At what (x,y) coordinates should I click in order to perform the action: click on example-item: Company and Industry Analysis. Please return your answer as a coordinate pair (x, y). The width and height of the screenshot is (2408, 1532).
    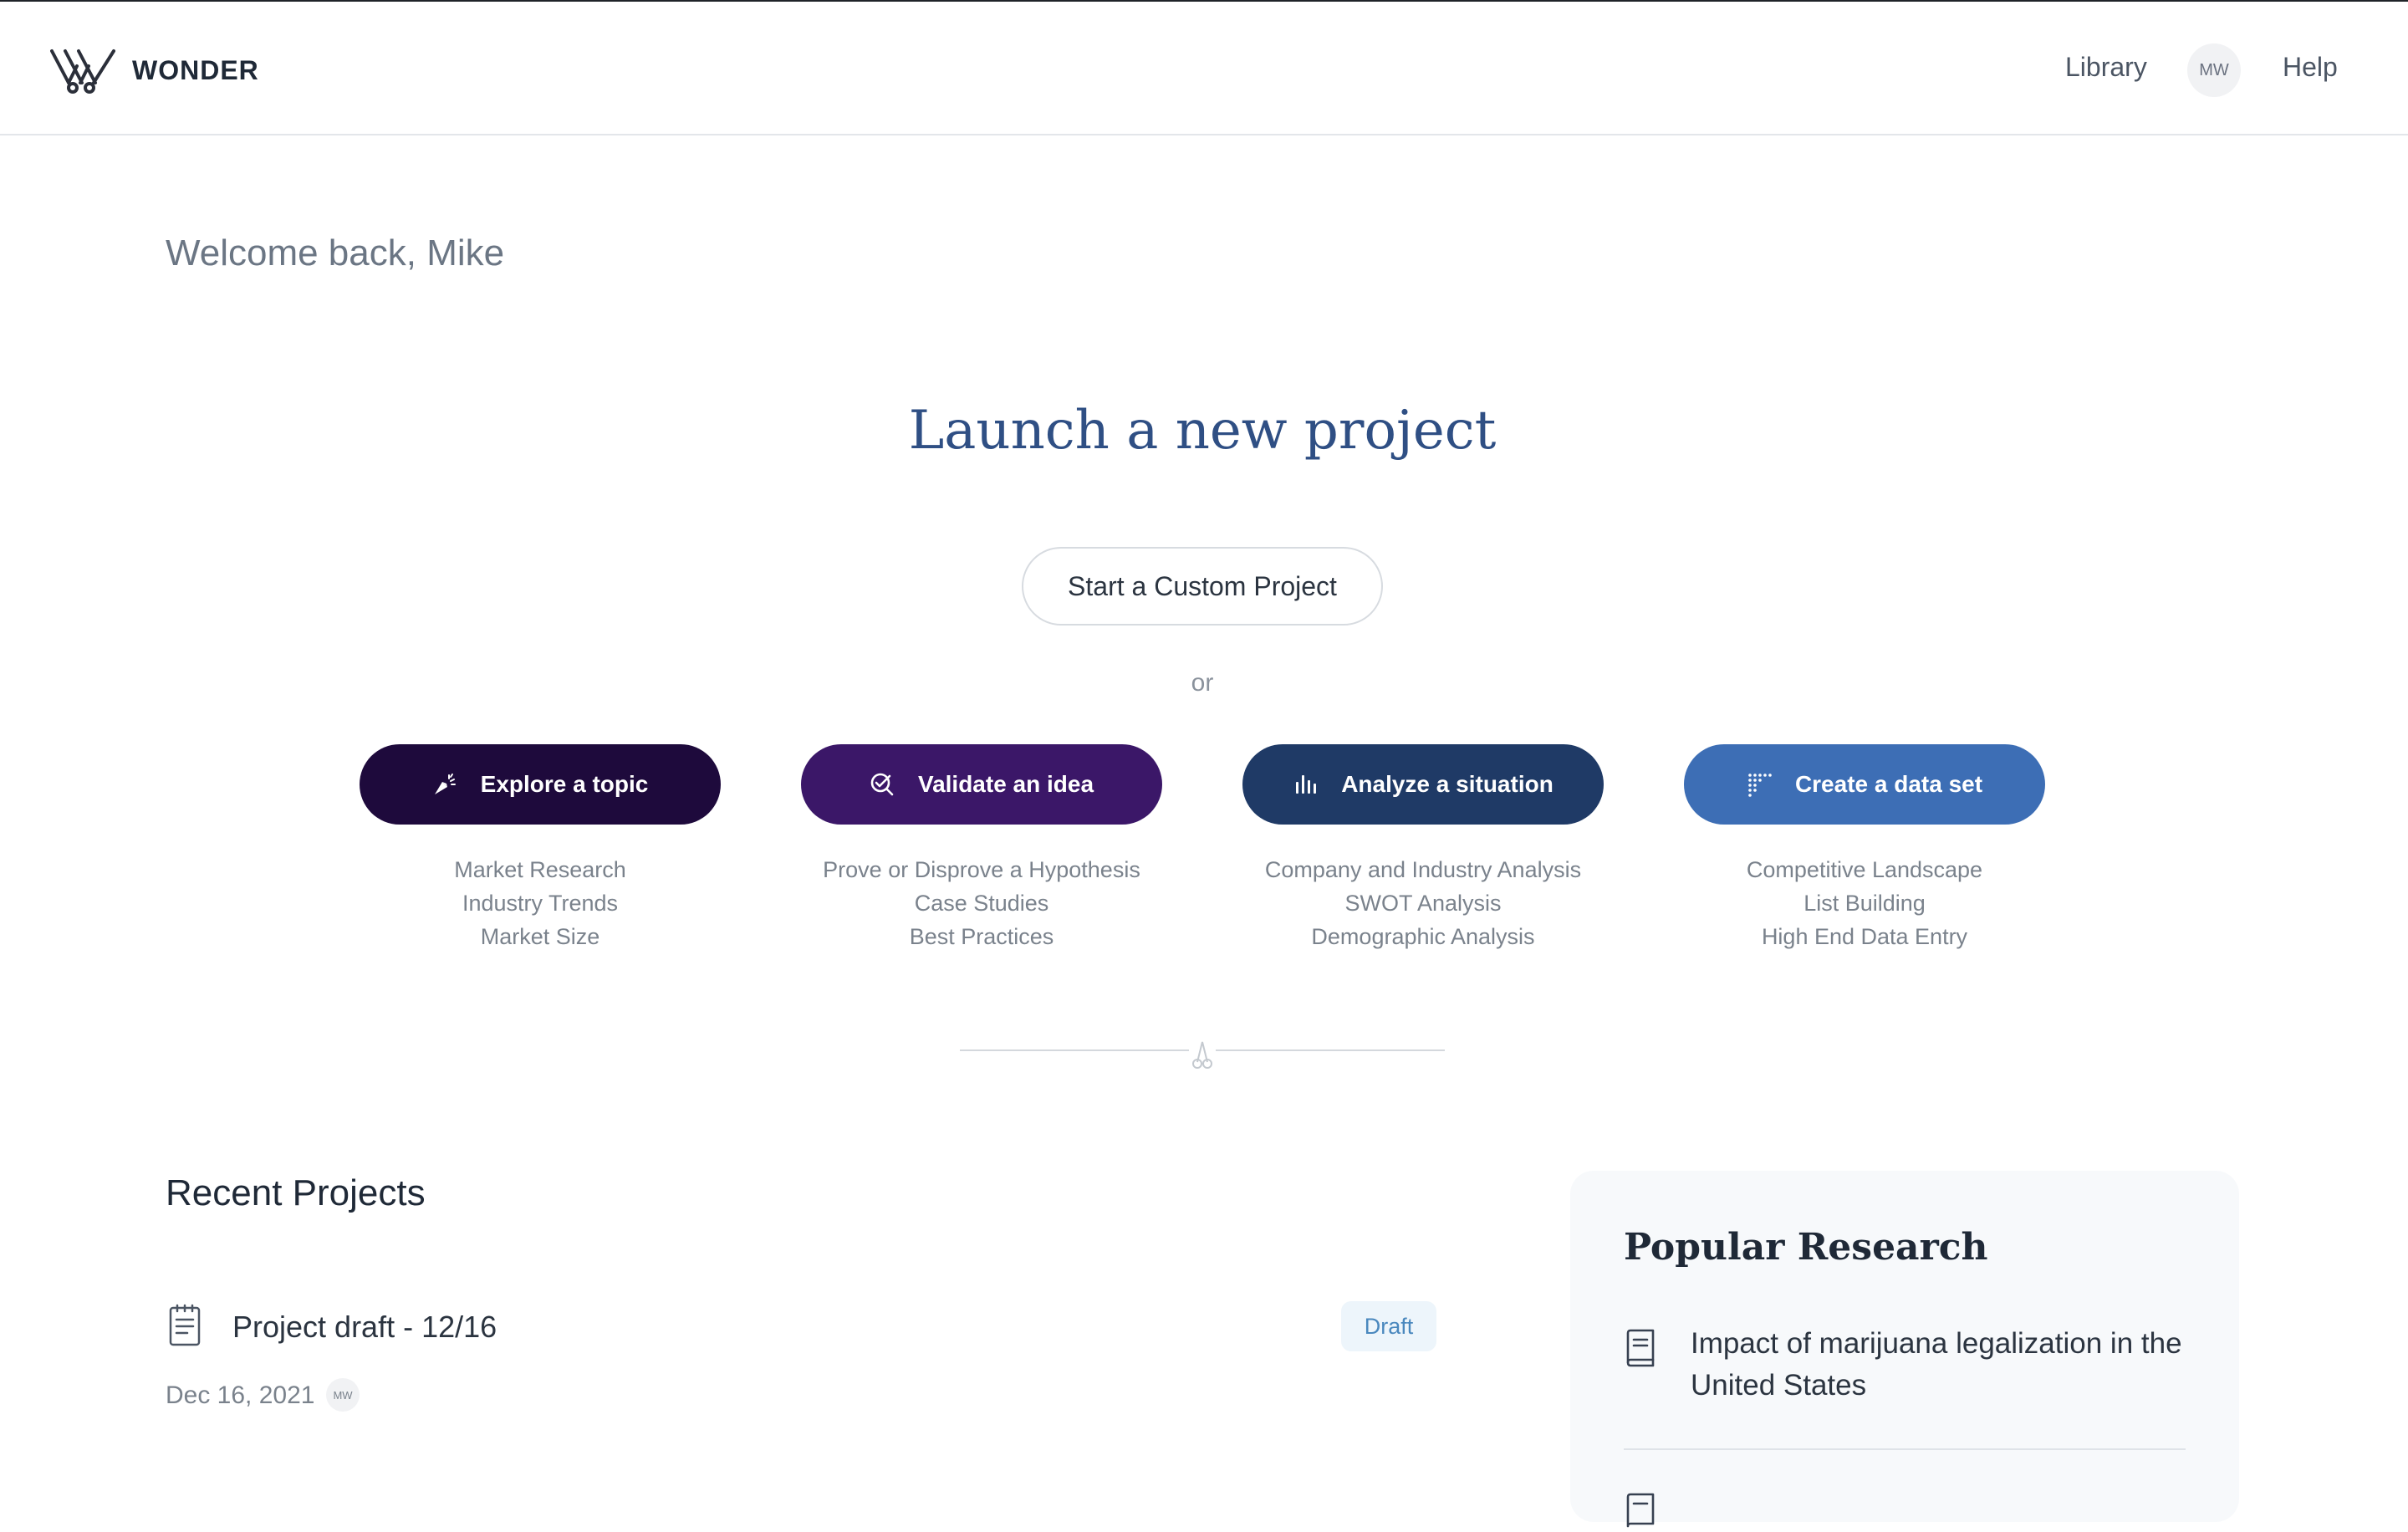
    Looking at the image, I should click on (1423, 869).